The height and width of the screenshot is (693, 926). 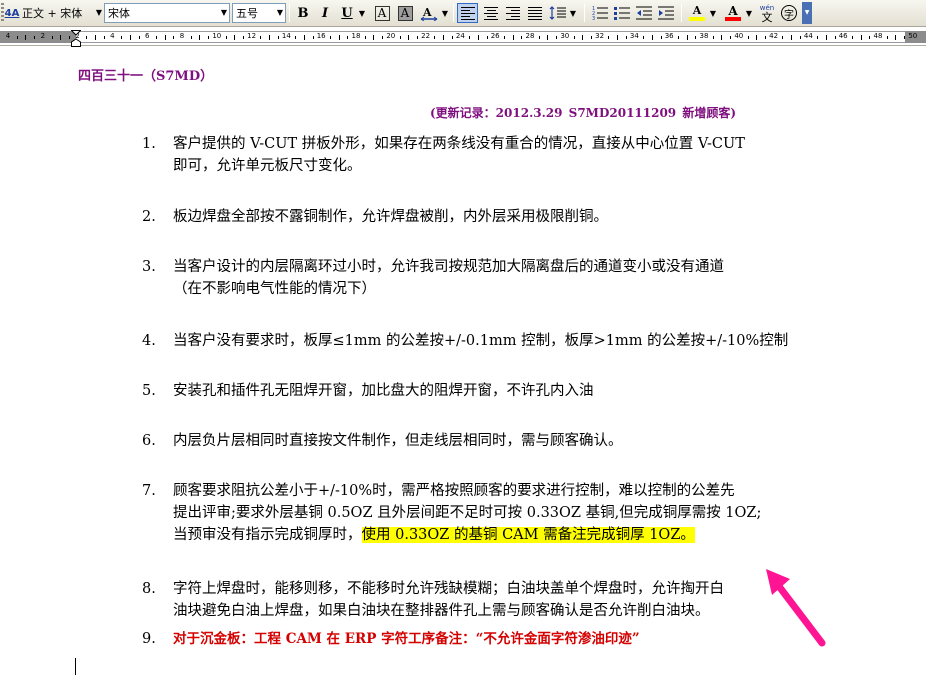 I want to click on list-number: 9., so click(x=149, y=639).